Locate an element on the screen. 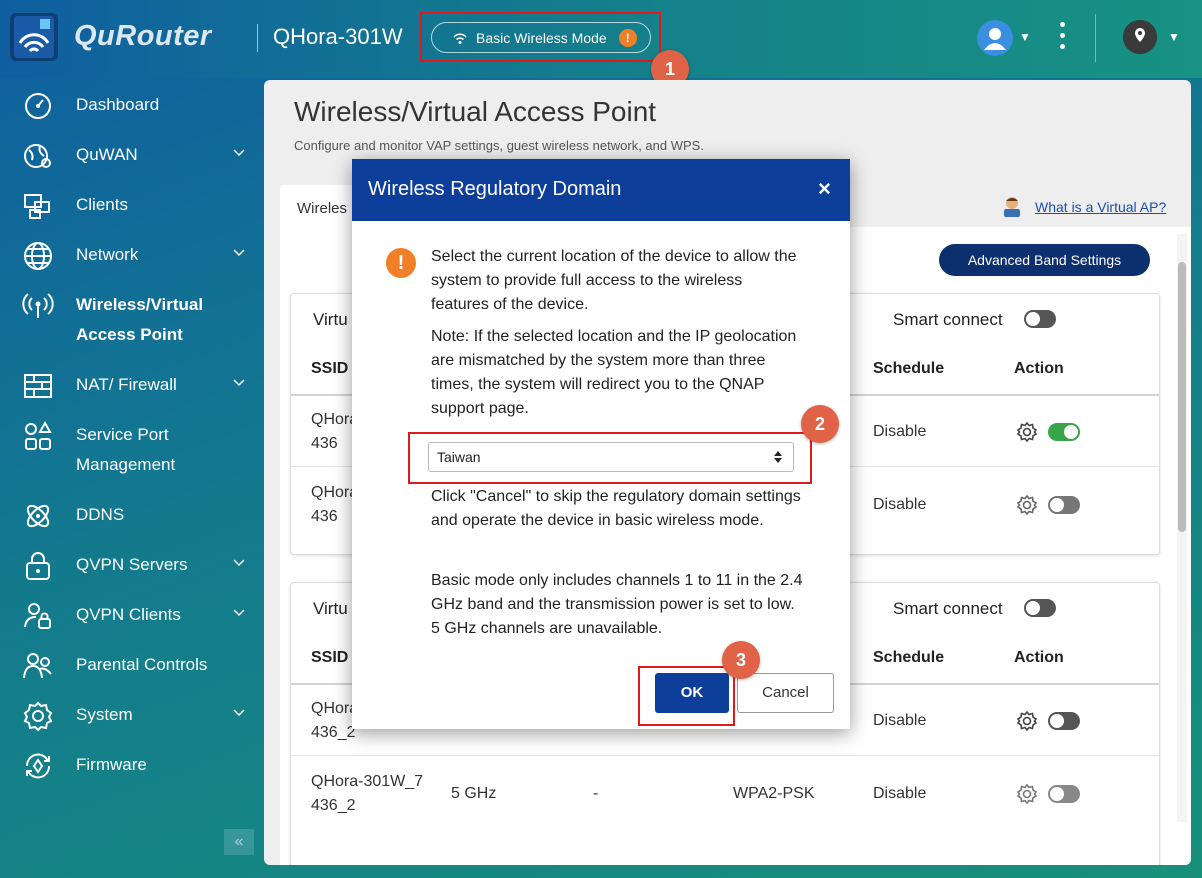 Image resolution: width=1202 pixels, height=878 pixels. annotation-badge-2: 2 is located at coordinates (820, 424).